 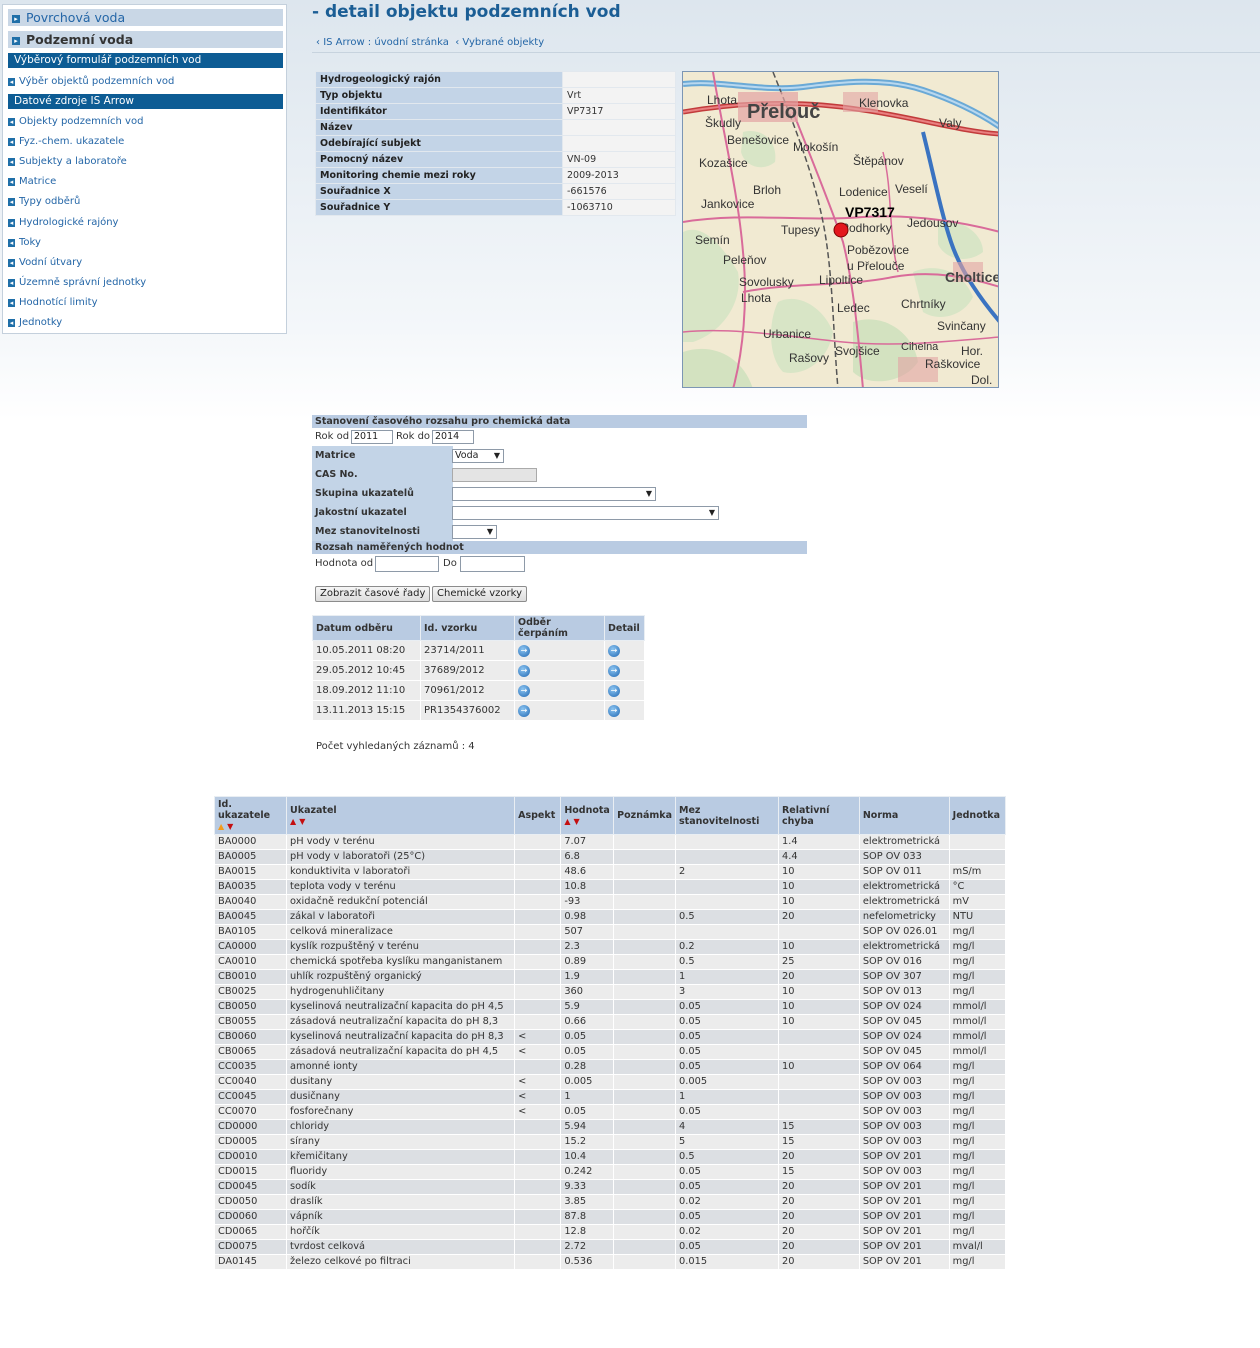 What do you see at coordinates (366, 628) in the screenshot?
I see `samples-header-cell: Datum odběru` at bounding box center [366, 628].